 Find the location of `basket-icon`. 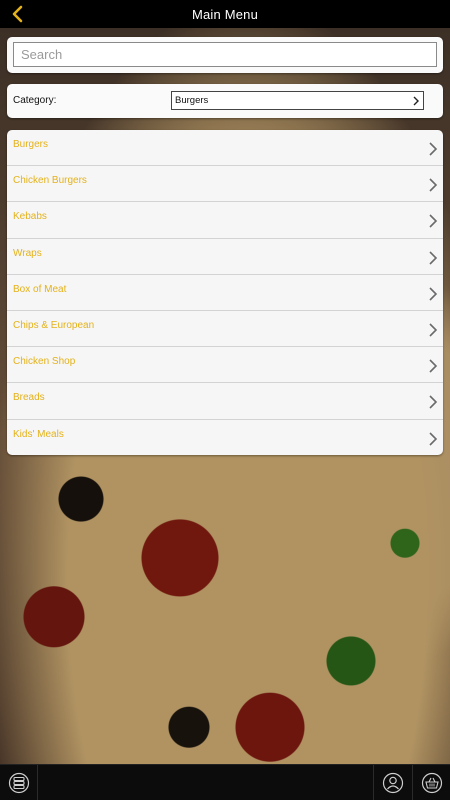

basket-icon is located at coordinates (431, 783).